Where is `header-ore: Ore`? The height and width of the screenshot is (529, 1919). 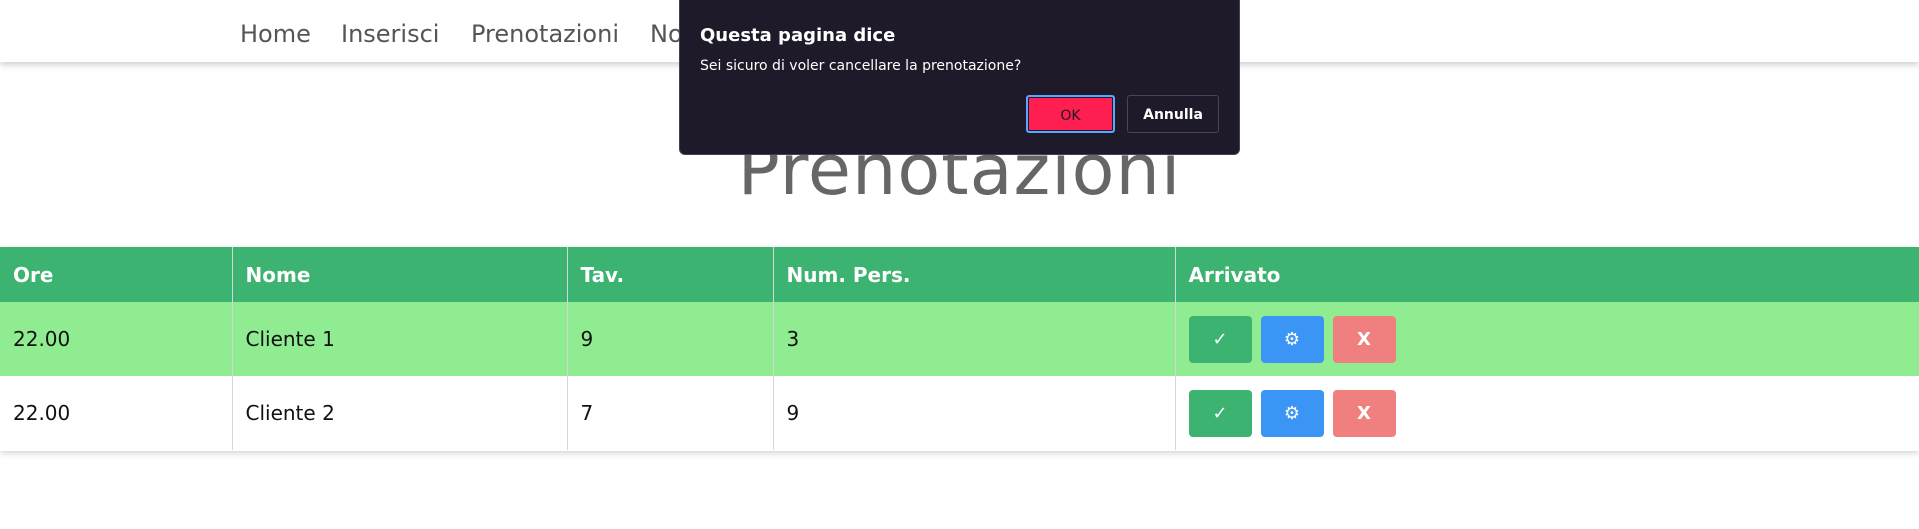
header-ore: Ore is located at coordinates (116, 274).